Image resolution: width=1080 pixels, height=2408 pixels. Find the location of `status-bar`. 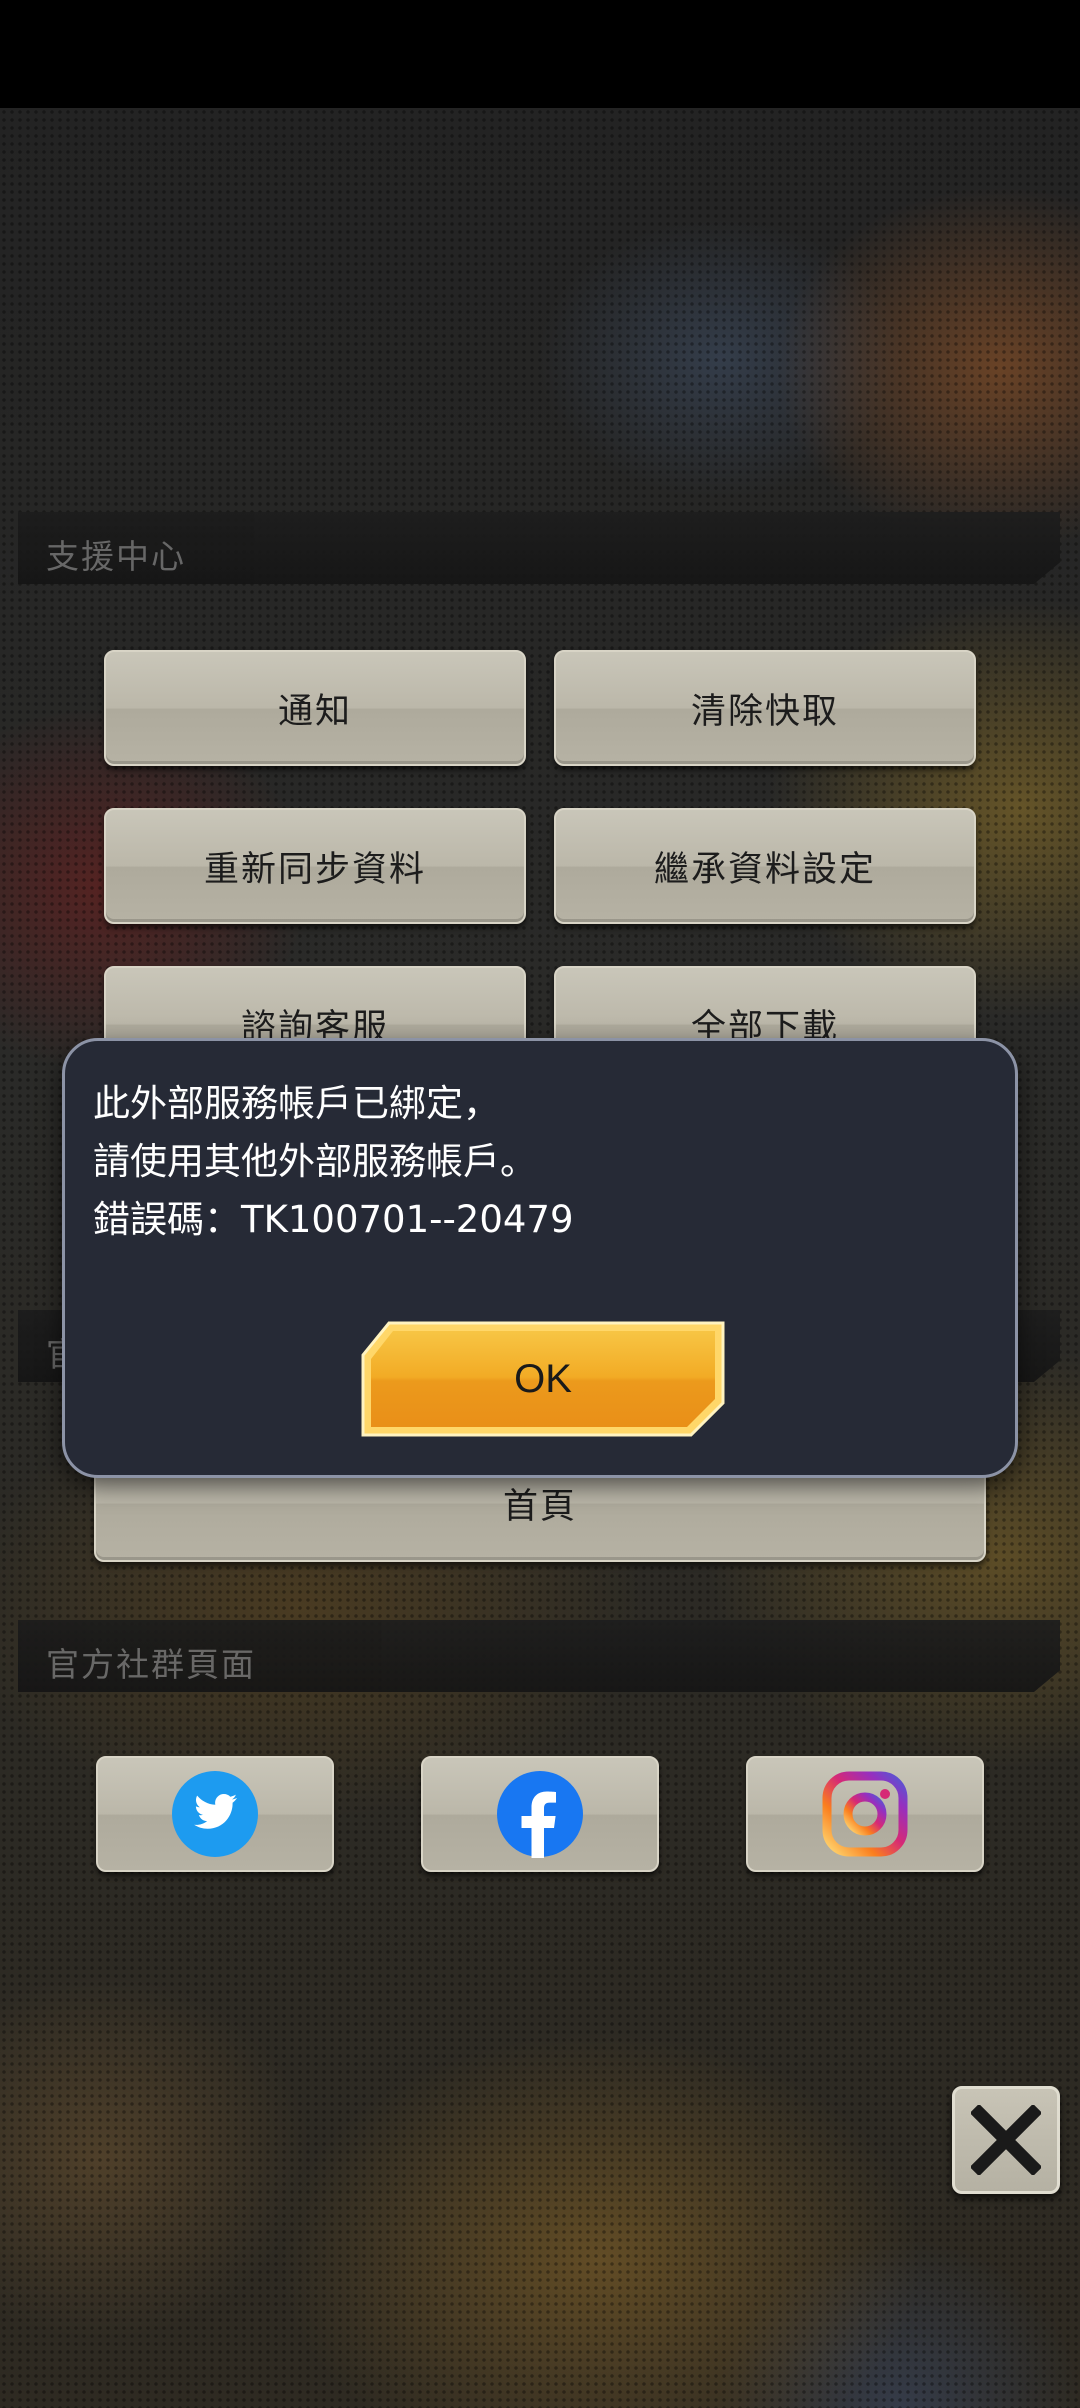

status-bar is located at coordinates (540, 54).